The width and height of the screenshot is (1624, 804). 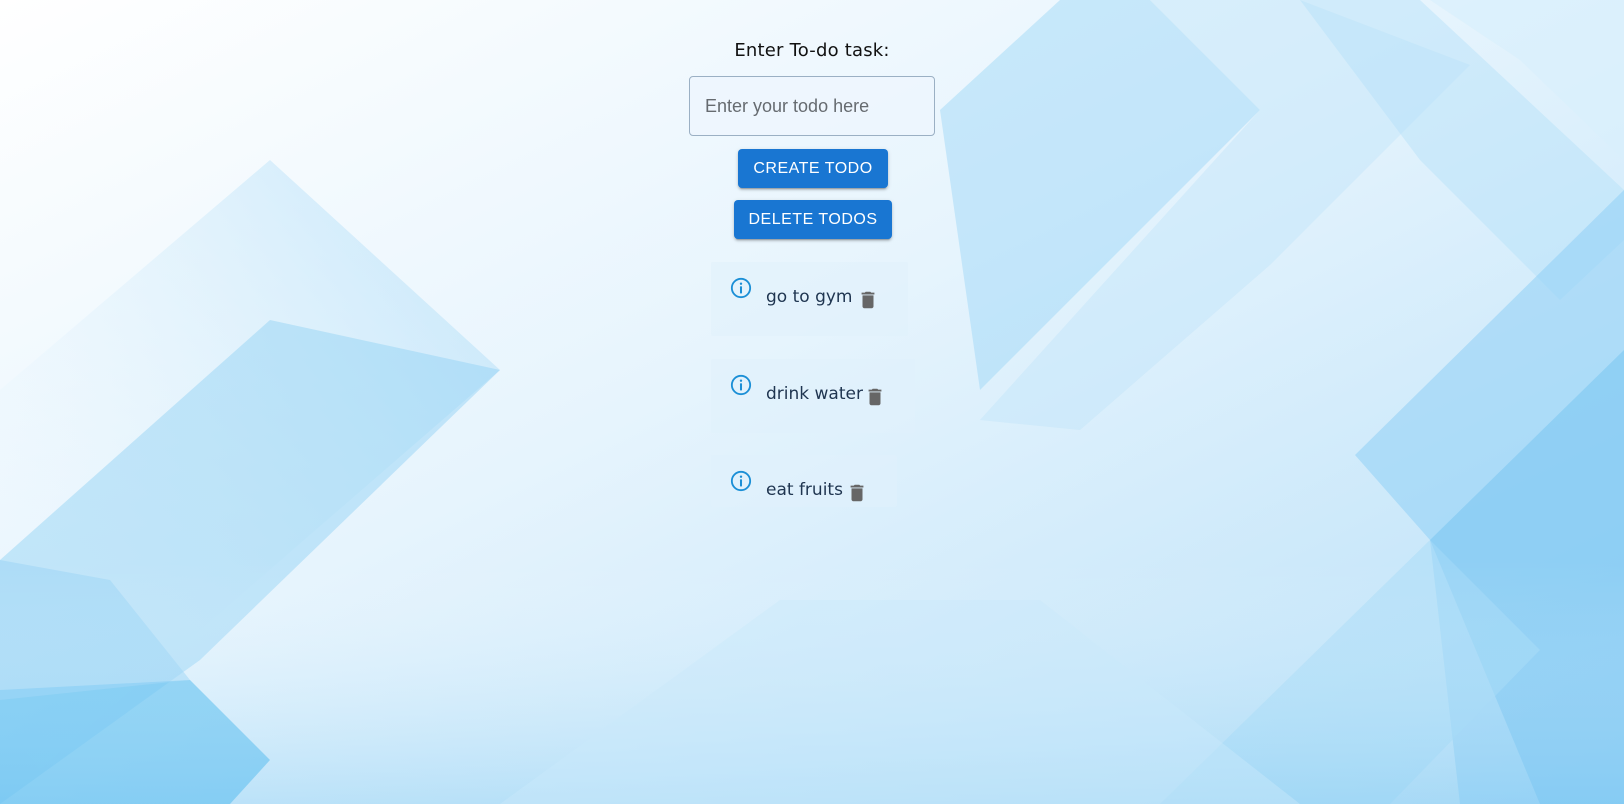 I want to click on todo-input-container, so click(x=812, y=106).